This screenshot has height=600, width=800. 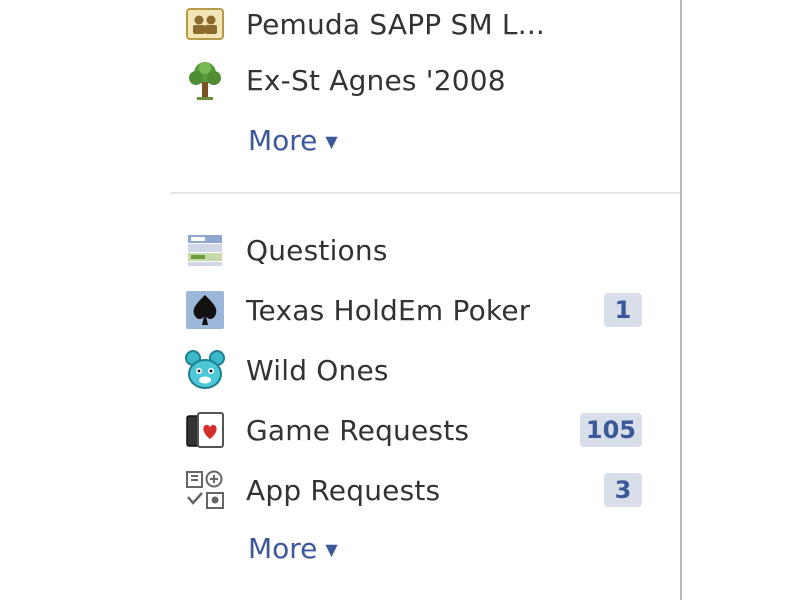 What do you see at coordinates (205, 250) in the screenshot?
I see `questions-icon` at bounding box center [205, 250].